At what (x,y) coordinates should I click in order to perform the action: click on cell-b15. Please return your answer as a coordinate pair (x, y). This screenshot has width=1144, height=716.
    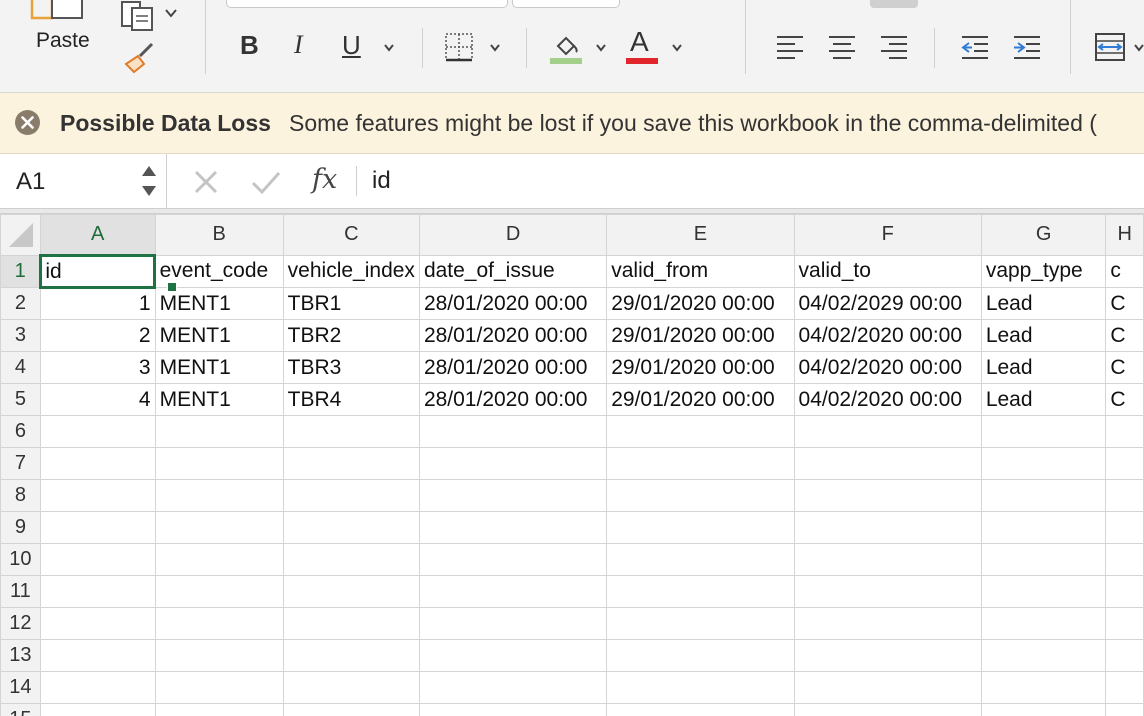
    Looking at the image, I should click on (219, 709).